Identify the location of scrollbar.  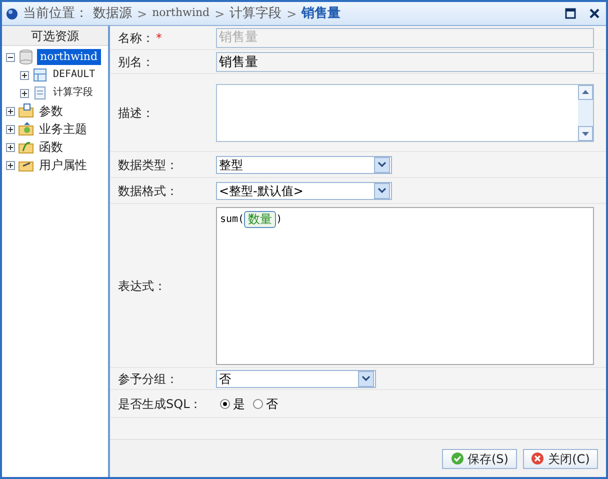
(585, 112).